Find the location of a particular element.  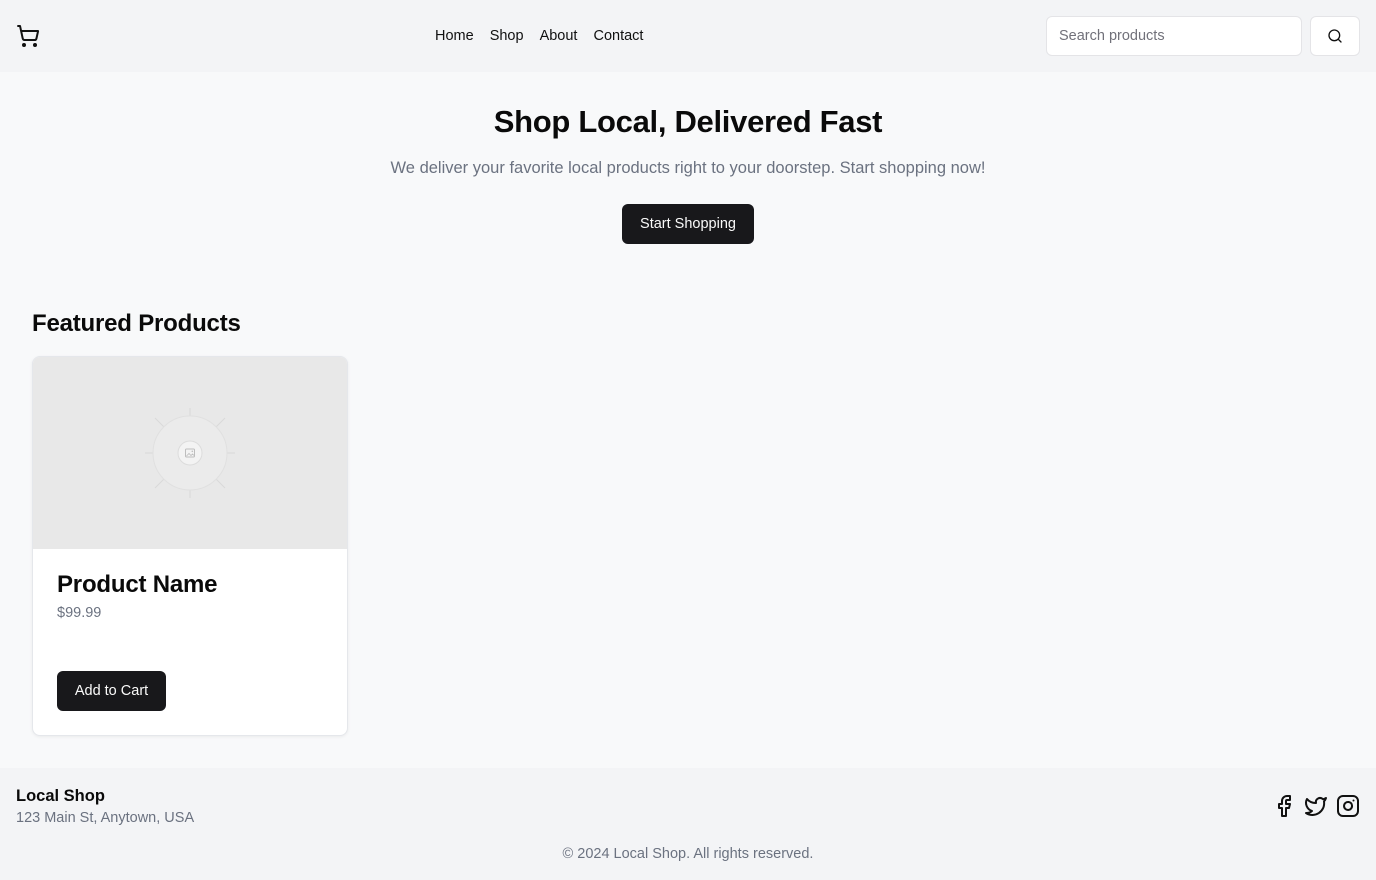

search-icon is located at coordinates (1335, 36).